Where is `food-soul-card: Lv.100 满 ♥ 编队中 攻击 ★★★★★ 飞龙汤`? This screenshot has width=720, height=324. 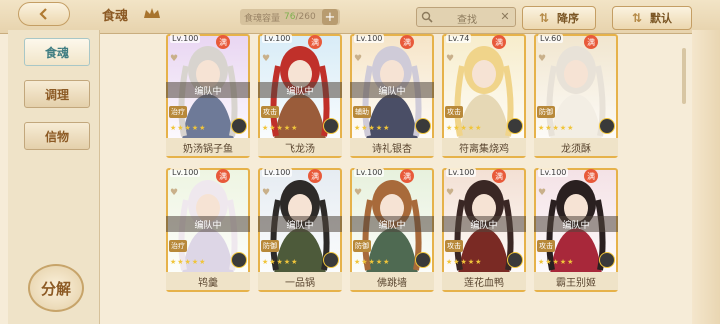 food-soul-card: Lv.100 满 ♥ 编队中 攻击 ★★★★★ 飞龙汤 is located at coordinates (300, 96).